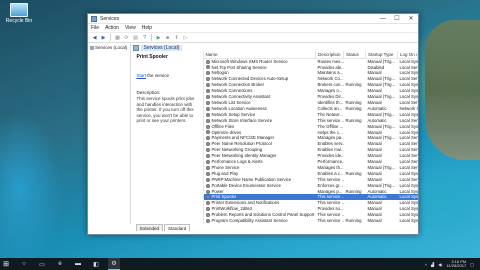  I want to click on desktop-icon-label: Recycle Bin, so click(19, 21).